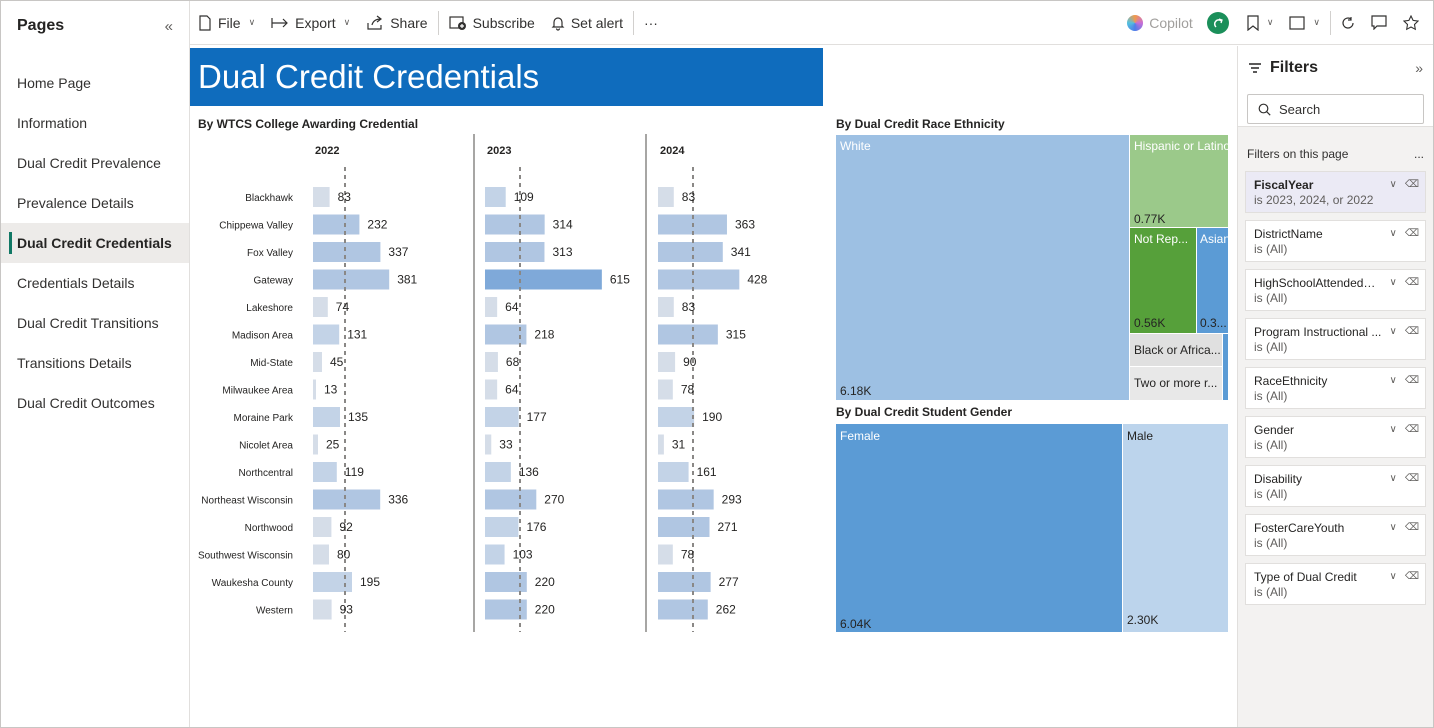 Image resolution: width=1434 pixels, height=728 pixels. What do you see at coordinates (515, 224) in the screenshot?
I see `bar-2023-chippewa-valley` at bounding box center [515, 224].